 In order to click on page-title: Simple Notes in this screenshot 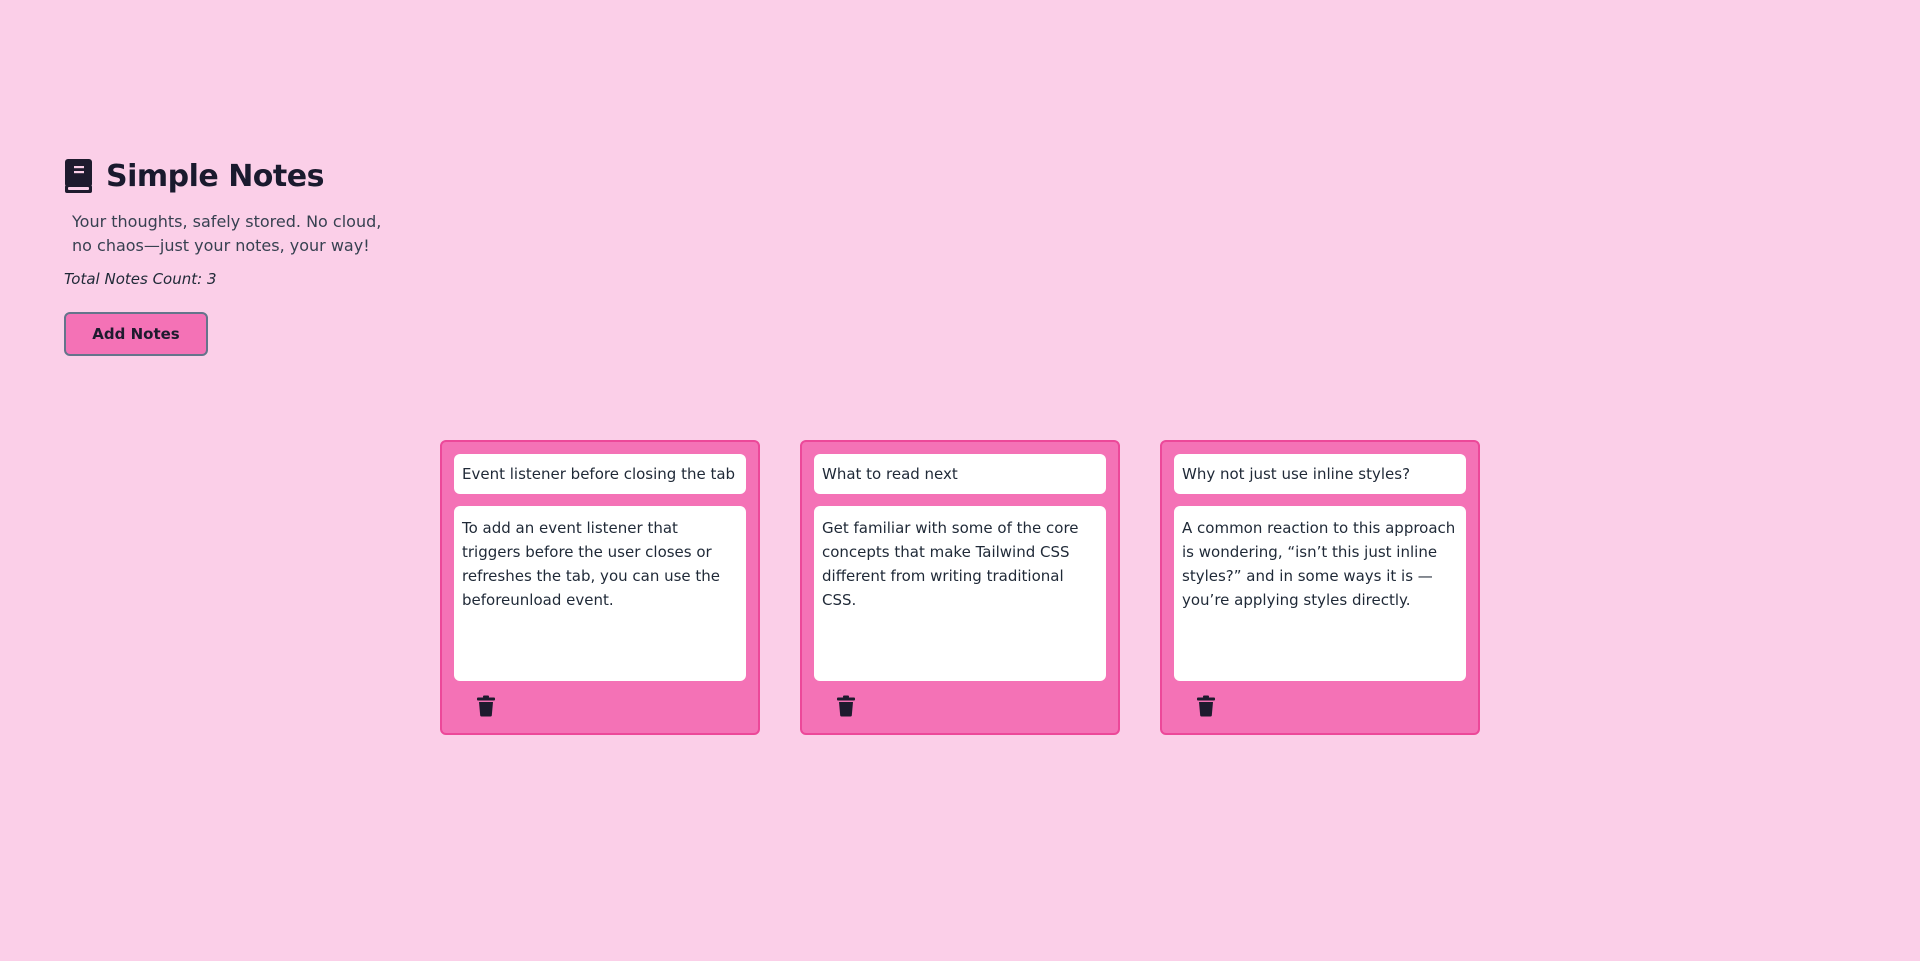, I will do `click(215, 176)`.